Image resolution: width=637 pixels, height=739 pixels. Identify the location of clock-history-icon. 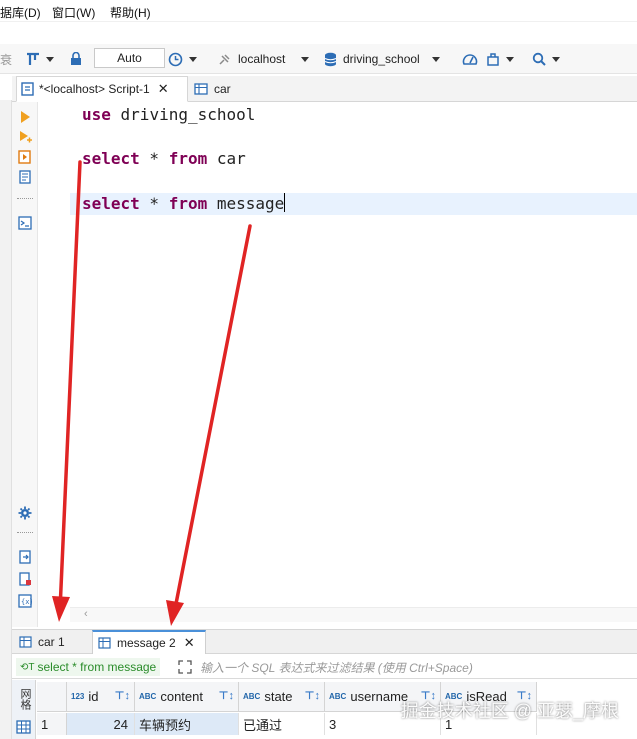
(175, 59).